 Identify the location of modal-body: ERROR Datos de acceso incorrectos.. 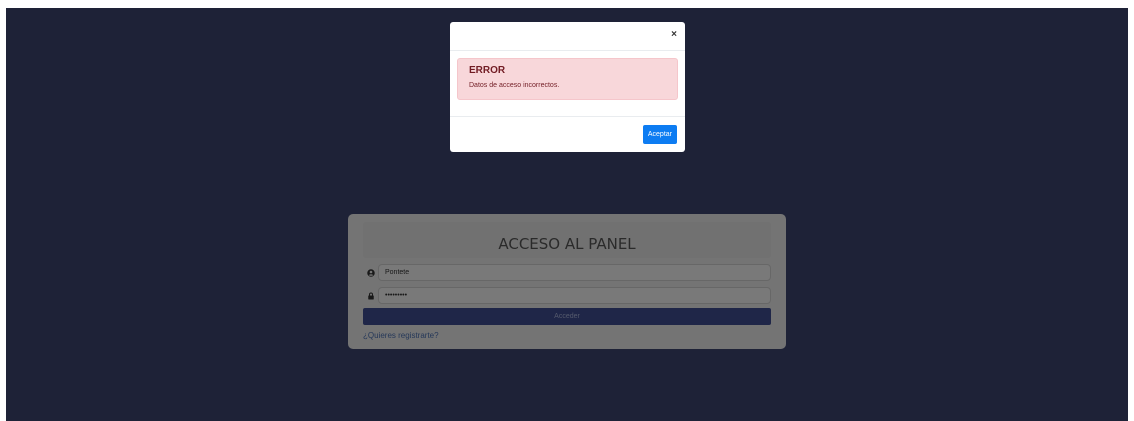
(567, 83).